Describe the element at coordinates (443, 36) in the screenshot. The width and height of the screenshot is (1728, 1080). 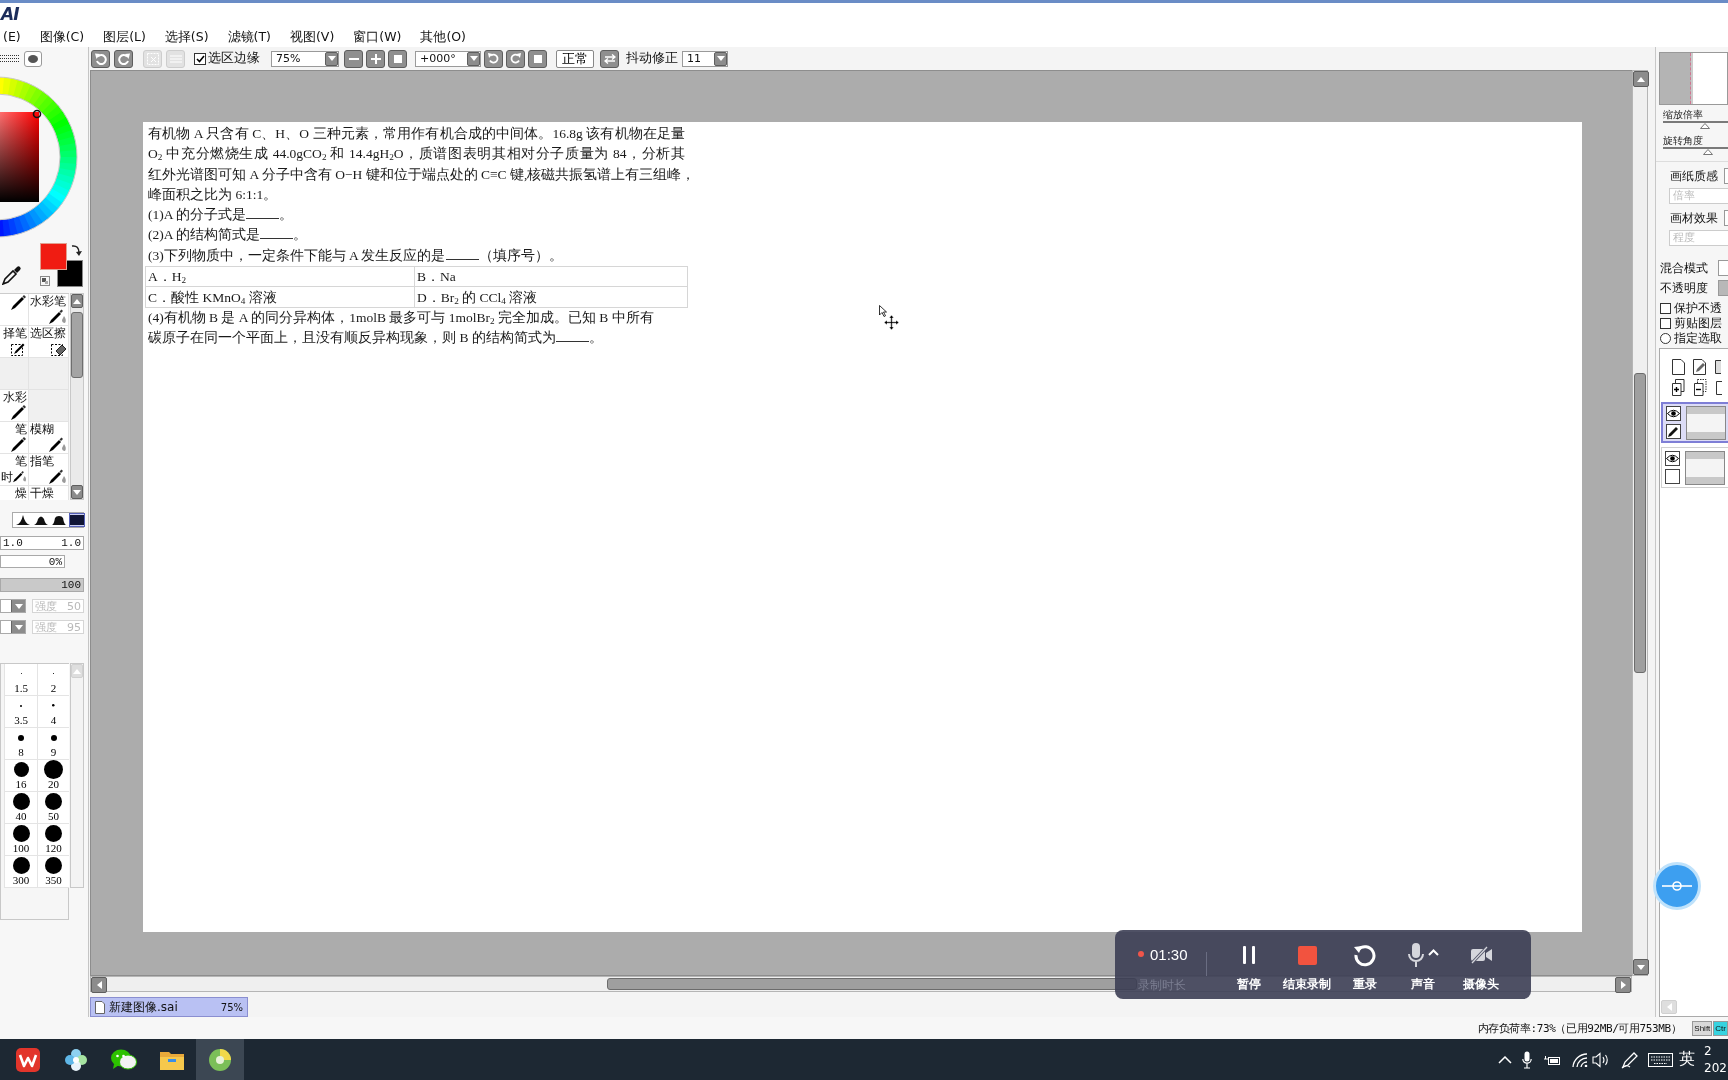
I see `menu-item: 其他(O)` at that location.